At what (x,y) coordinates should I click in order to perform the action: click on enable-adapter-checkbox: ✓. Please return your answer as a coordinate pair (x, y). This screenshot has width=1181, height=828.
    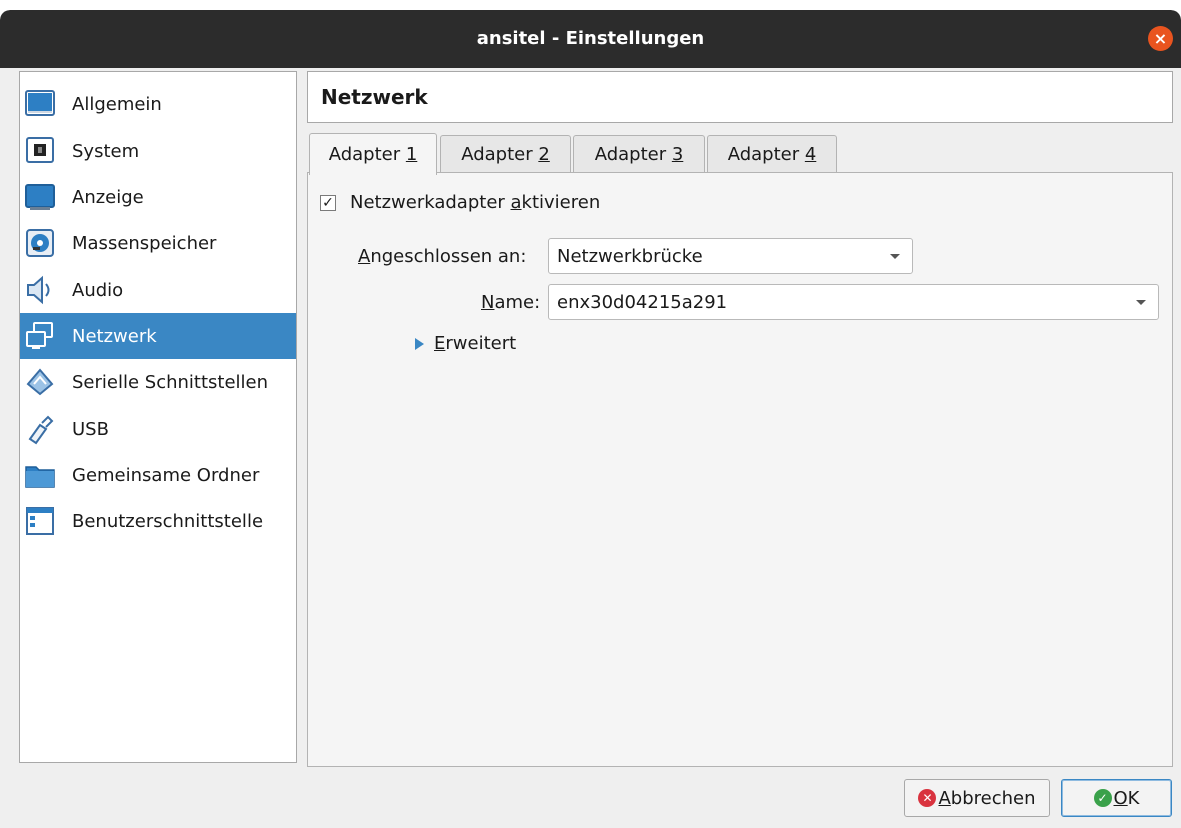
    Looking at the image, I should click on (328, 203).